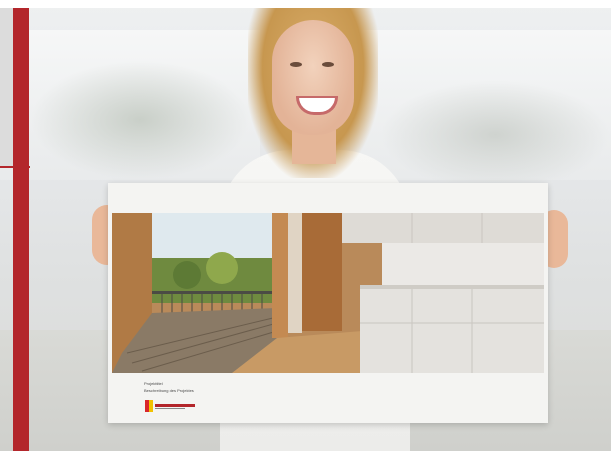  Describe the element at coordinates (222, 268) in the screenshot. I see `tree-yellow` at that location.